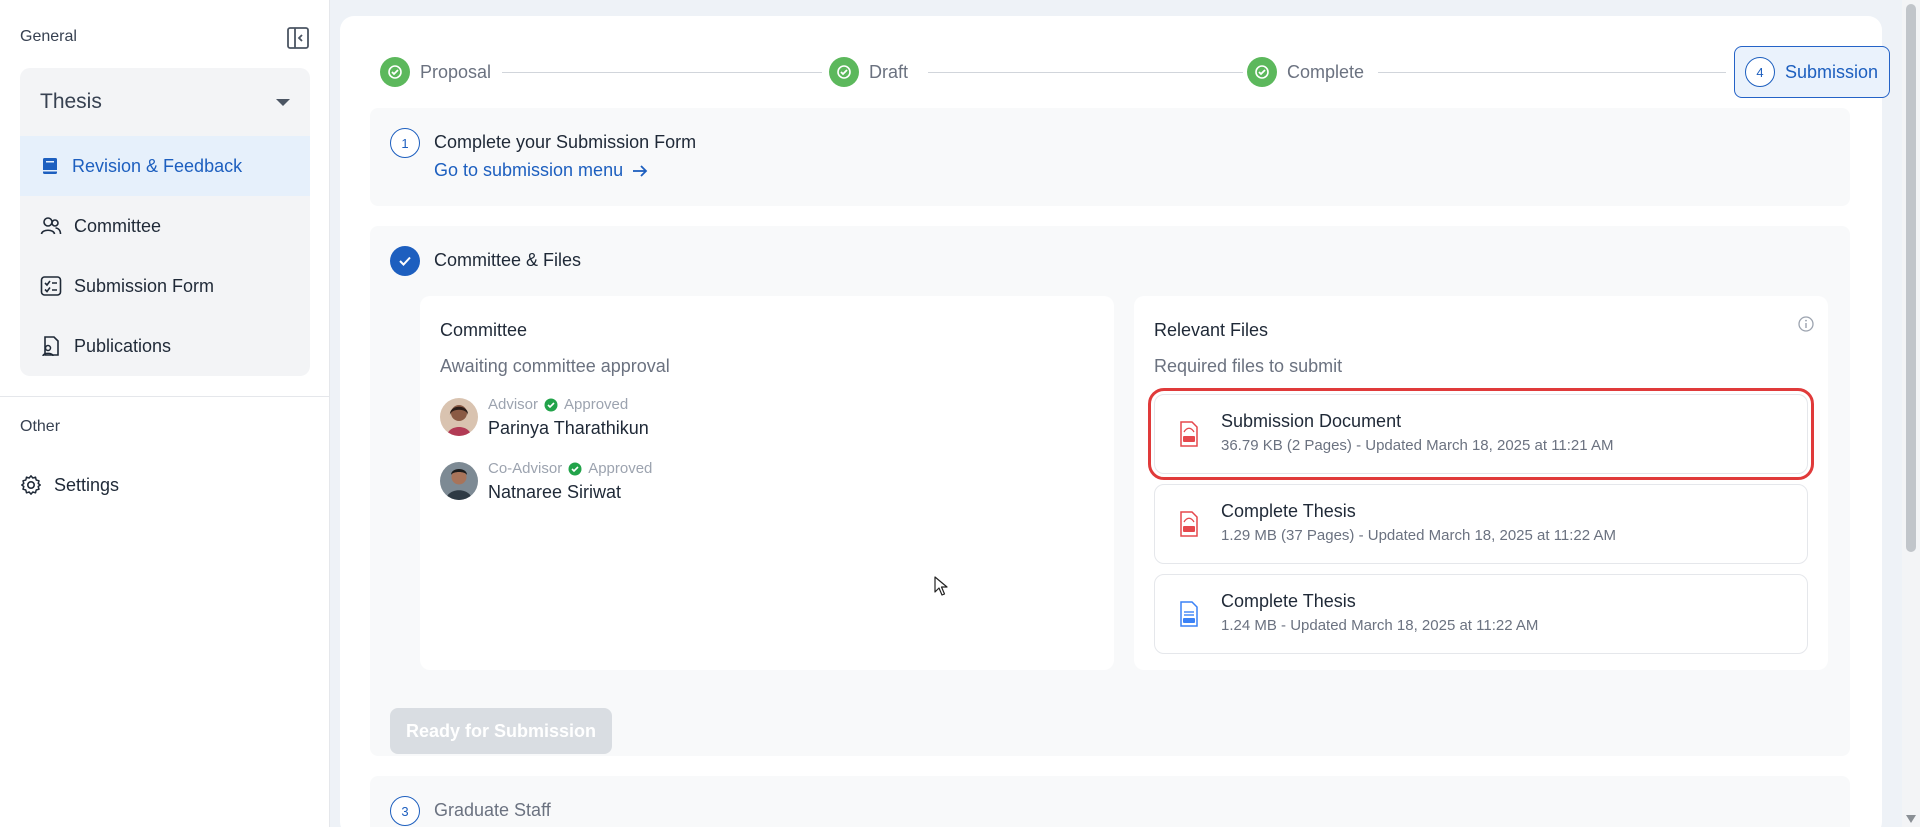 Image resolution: width=1920 pixels, height=827 pixels. Describe the element at coordinates (405, 143) in the screenshot. I see `step-number: 1` at that location.